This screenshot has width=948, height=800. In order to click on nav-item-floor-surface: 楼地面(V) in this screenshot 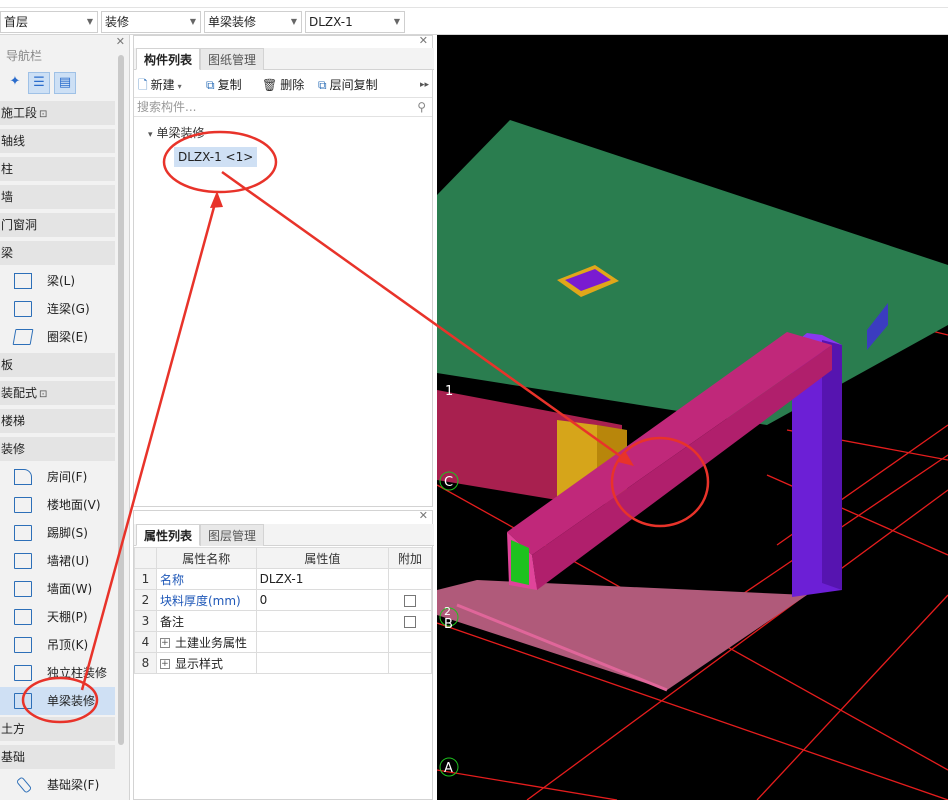, I will do `click(57, 505)`.